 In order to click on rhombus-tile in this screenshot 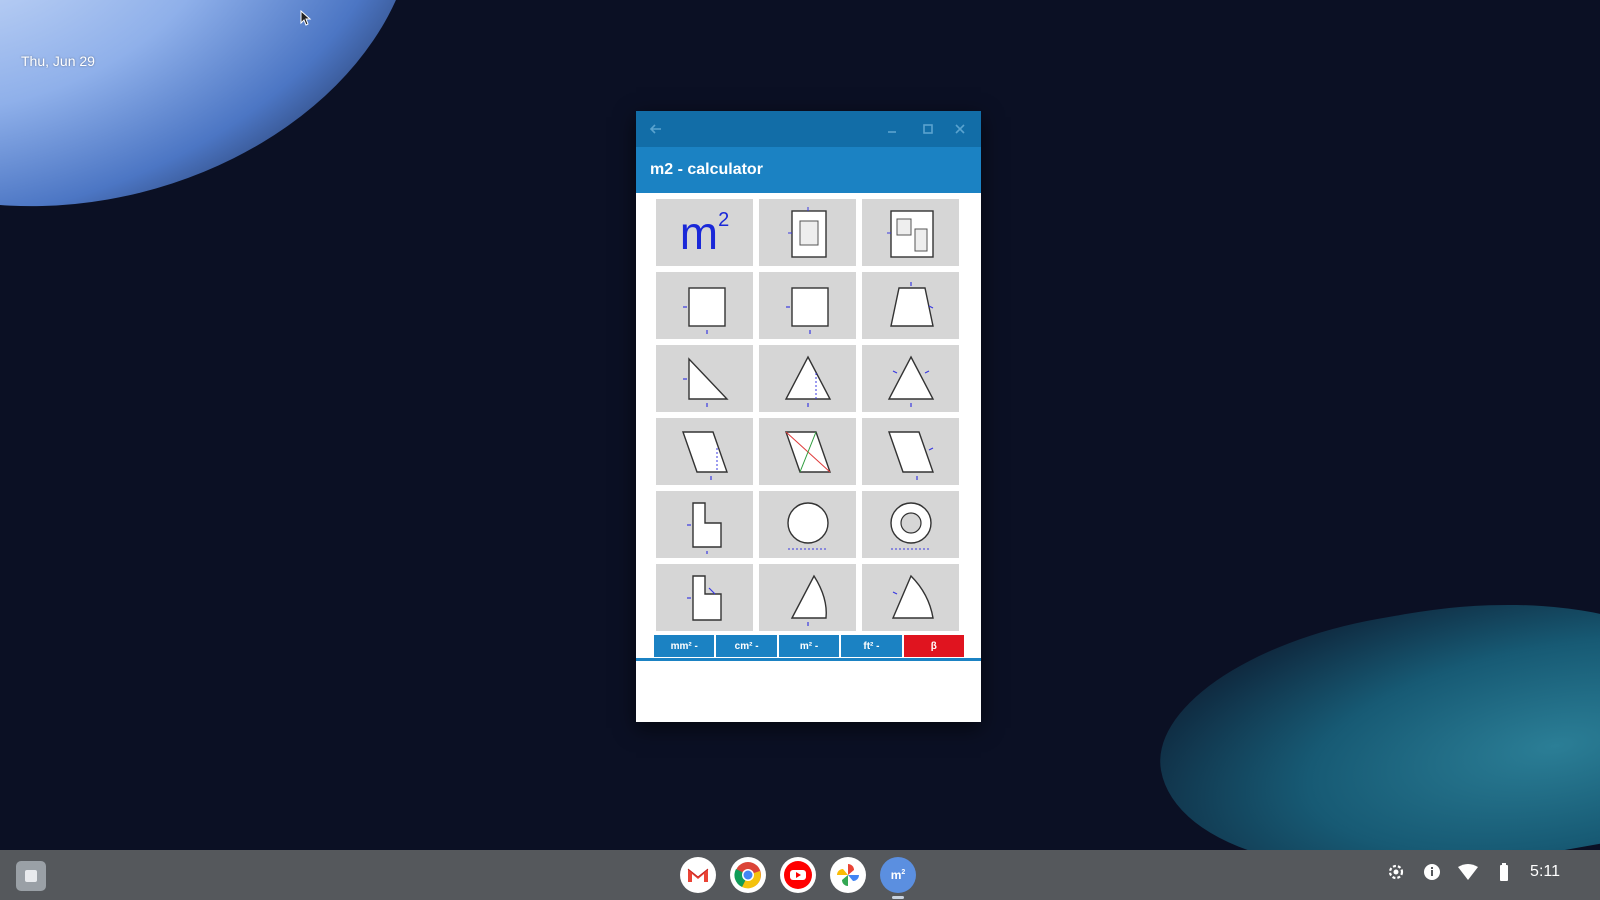, I will do `click(807, 451)`.